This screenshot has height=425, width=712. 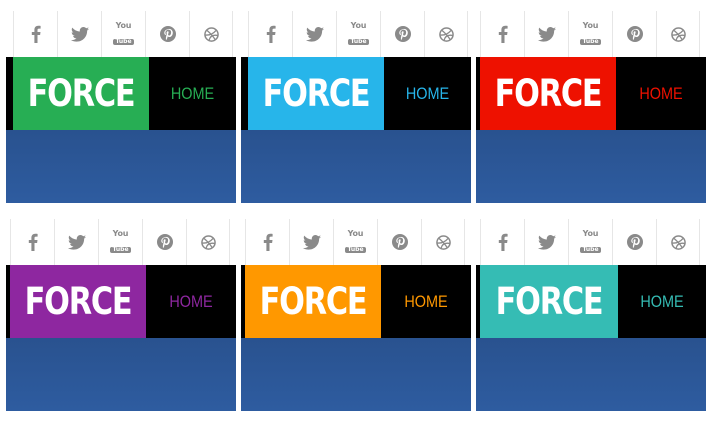 I want to click on theme-preview-green: You Tube FORCE HOME, so click(x=121, y=107).